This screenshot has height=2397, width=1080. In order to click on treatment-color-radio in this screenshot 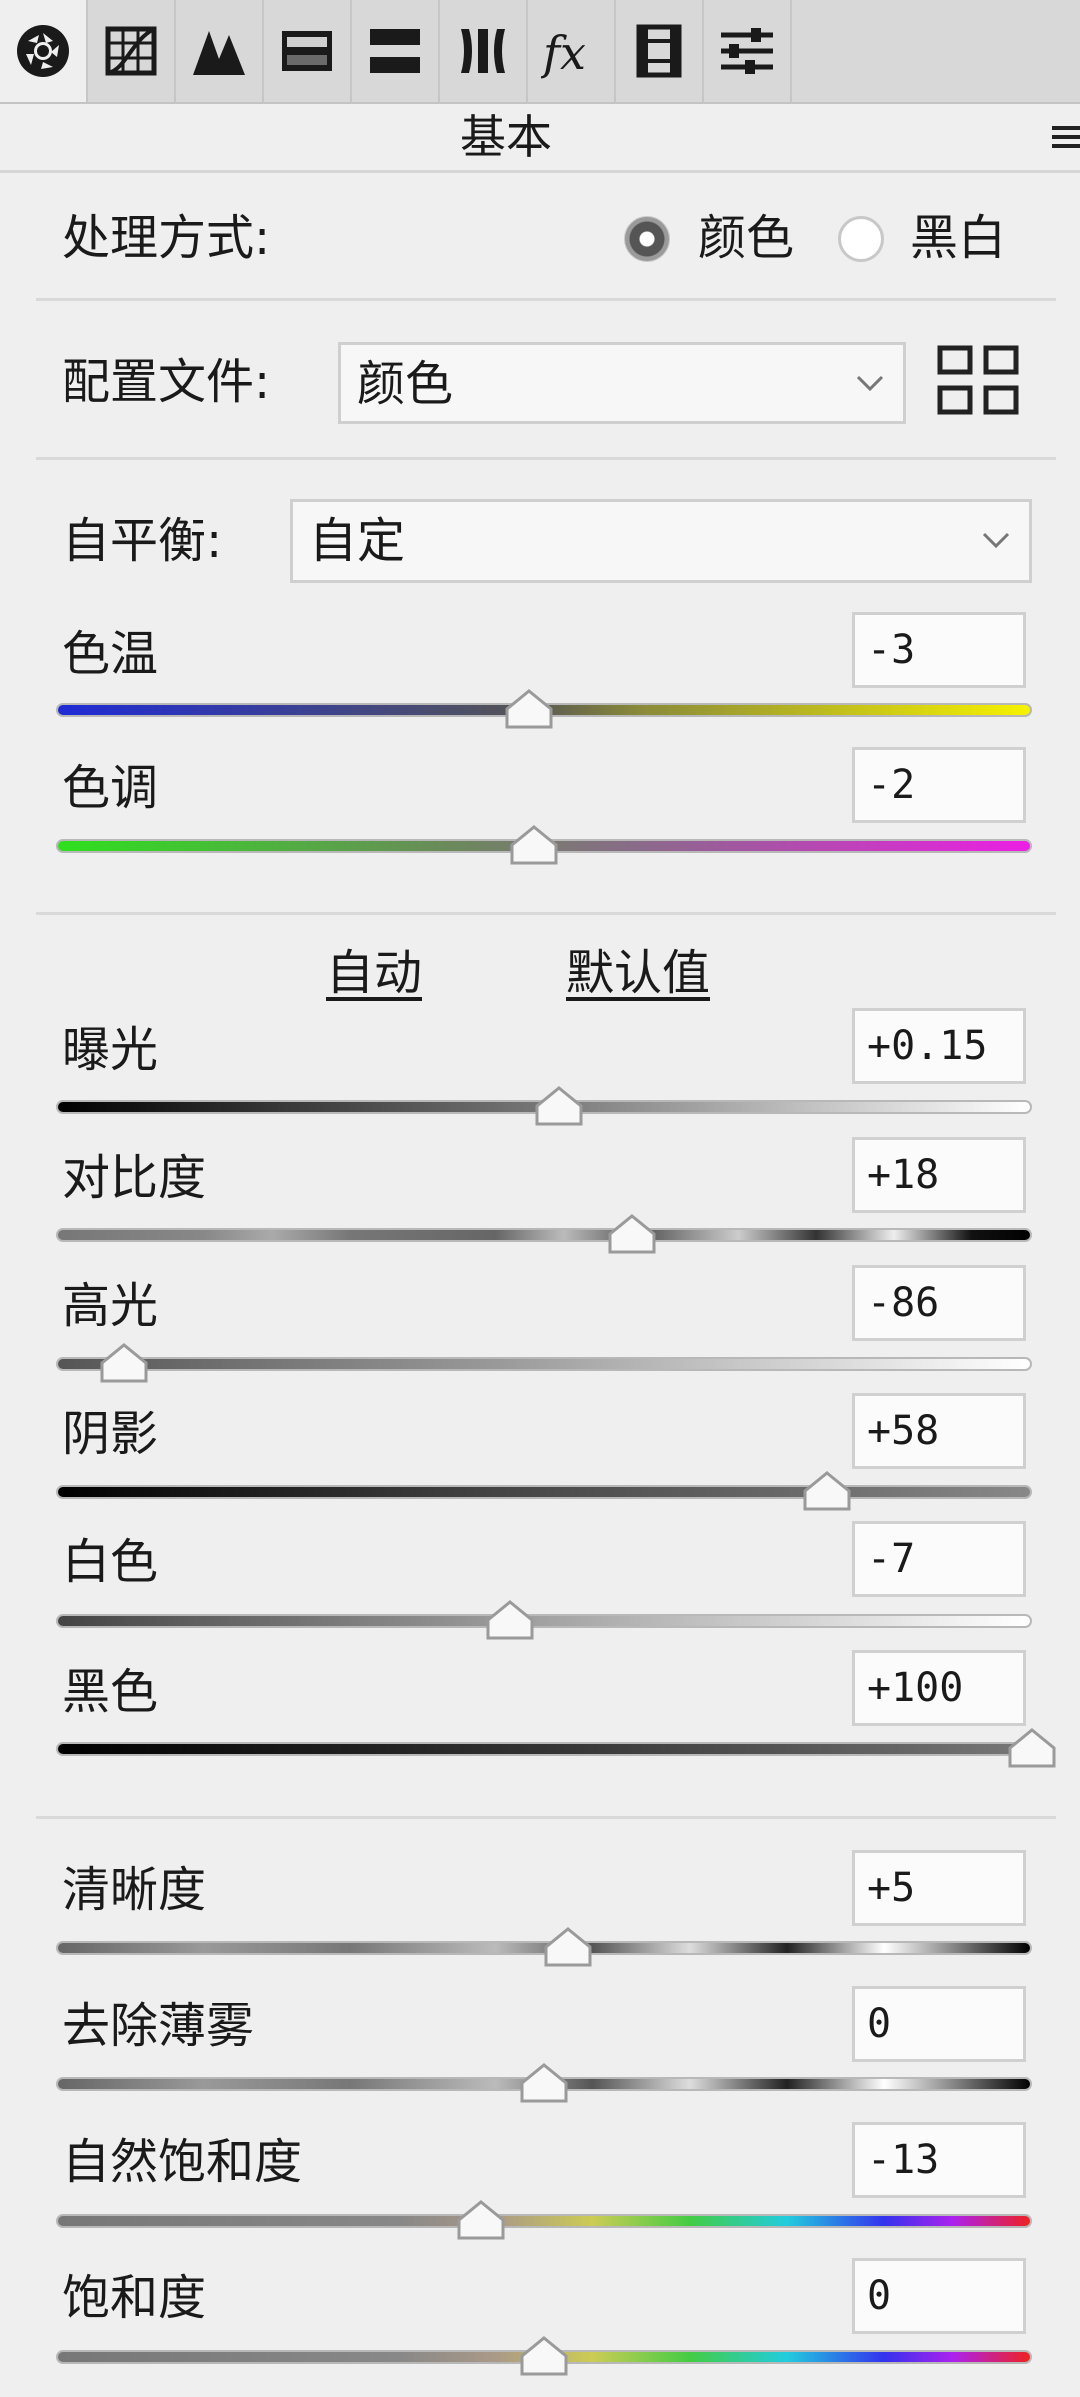, I will do `click(647, 239)`.